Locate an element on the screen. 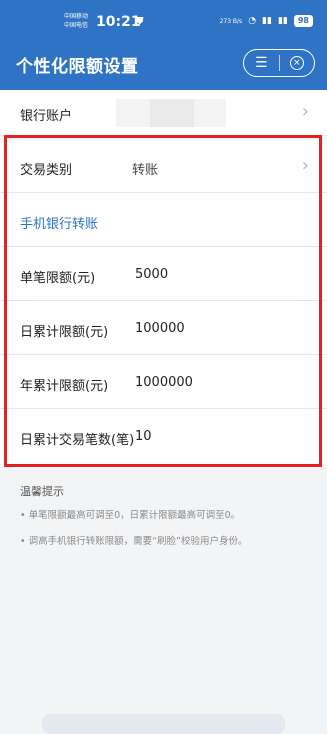 This screenshot has height=734, width=327. limit-value-input: 100000 is located at coordinates (160, 328).